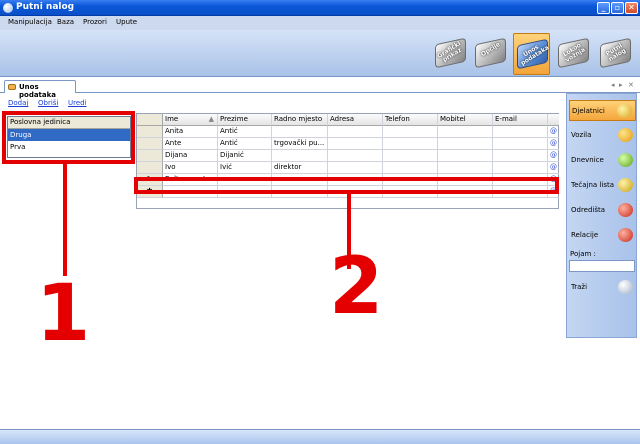  I want to click on toolbar-lokoo-voznja-button: Lokoo vožnja, so click(573, 54).